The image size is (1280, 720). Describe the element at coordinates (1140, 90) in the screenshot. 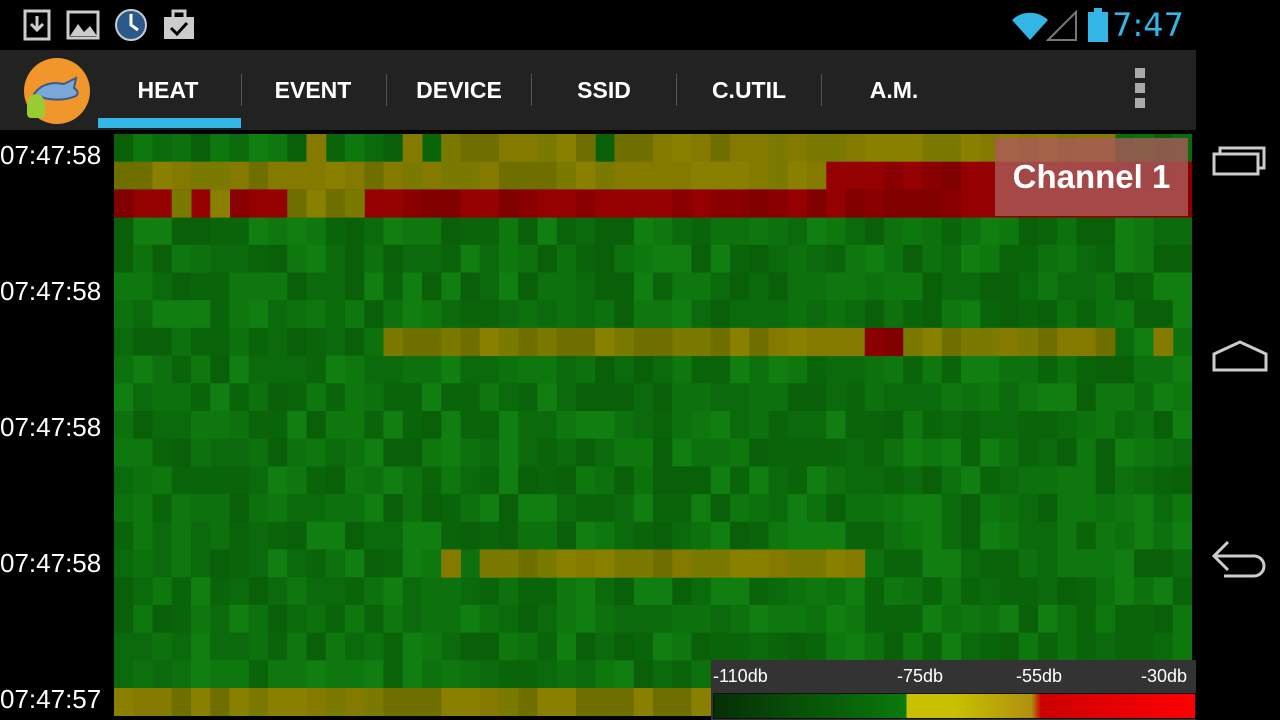

I see `overflow-menu-icon` at that location.